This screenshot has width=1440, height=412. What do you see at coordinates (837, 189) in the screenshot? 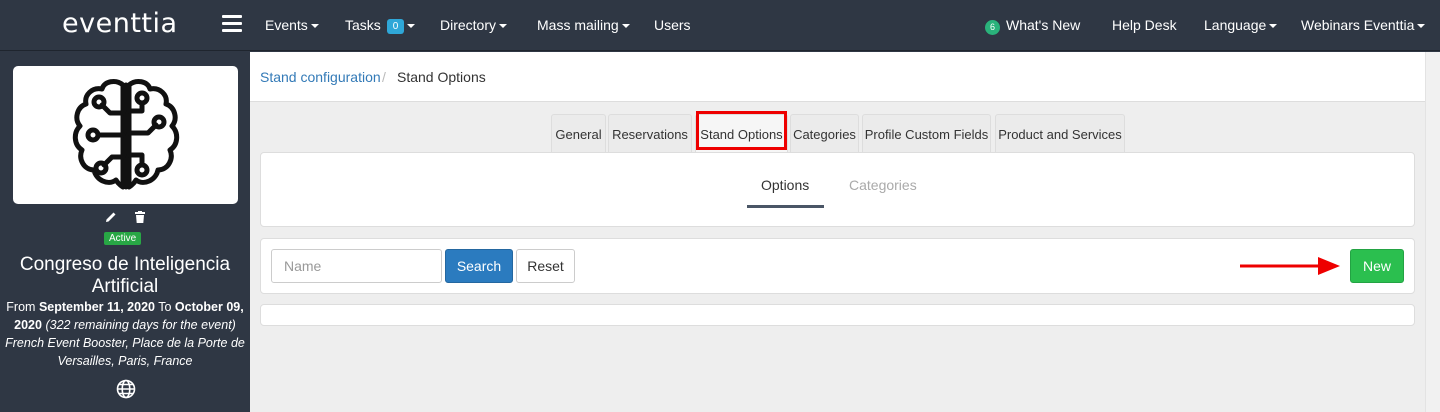
I see `subtab-panel` at bounding box center [837, 189].